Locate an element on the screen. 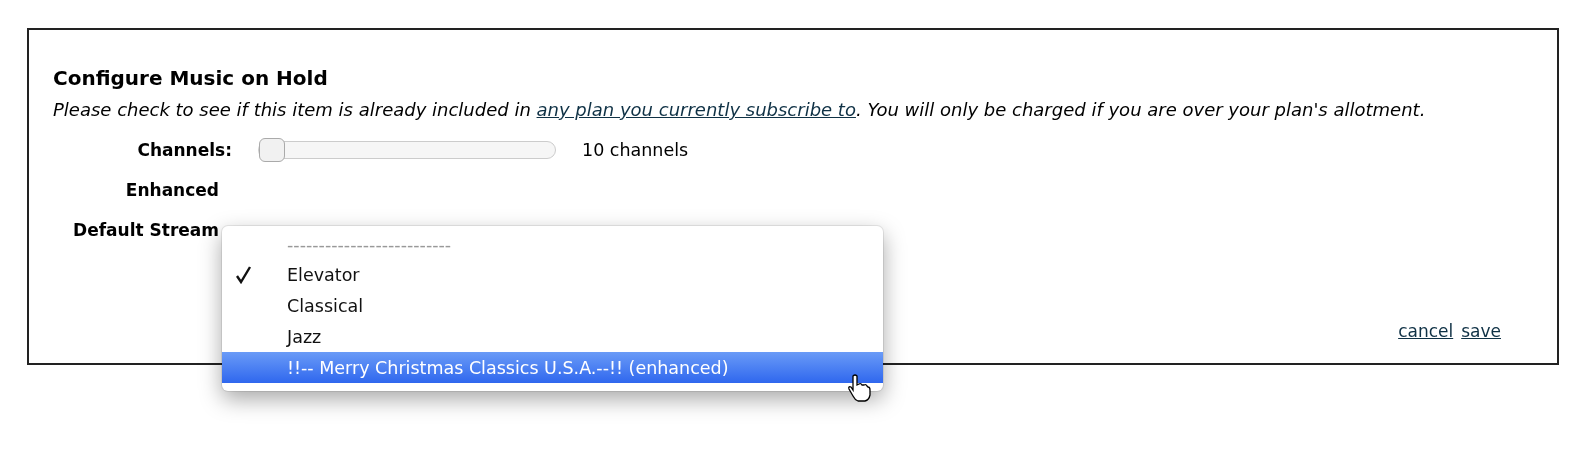 The height and width of the screenshot is (450, 1592). action-link: cancel is located at coordinates (1426, 331).